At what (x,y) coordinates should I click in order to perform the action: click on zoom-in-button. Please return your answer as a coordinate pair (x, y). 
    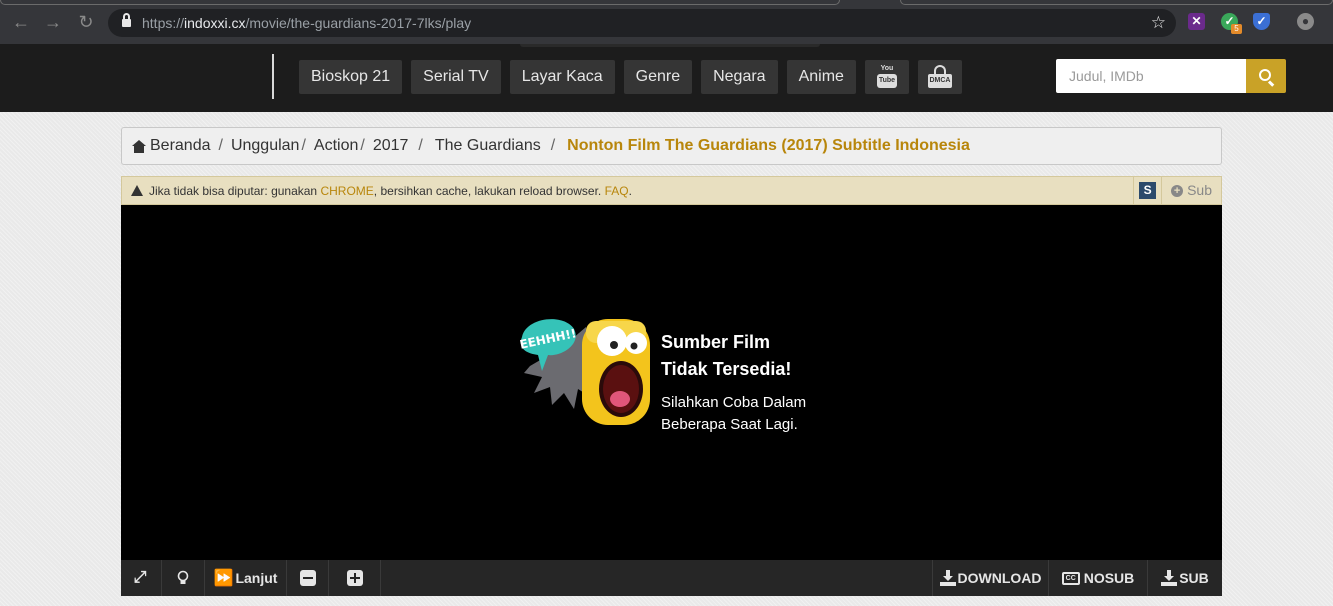
    Looking at the image, I should click on (355, 578).